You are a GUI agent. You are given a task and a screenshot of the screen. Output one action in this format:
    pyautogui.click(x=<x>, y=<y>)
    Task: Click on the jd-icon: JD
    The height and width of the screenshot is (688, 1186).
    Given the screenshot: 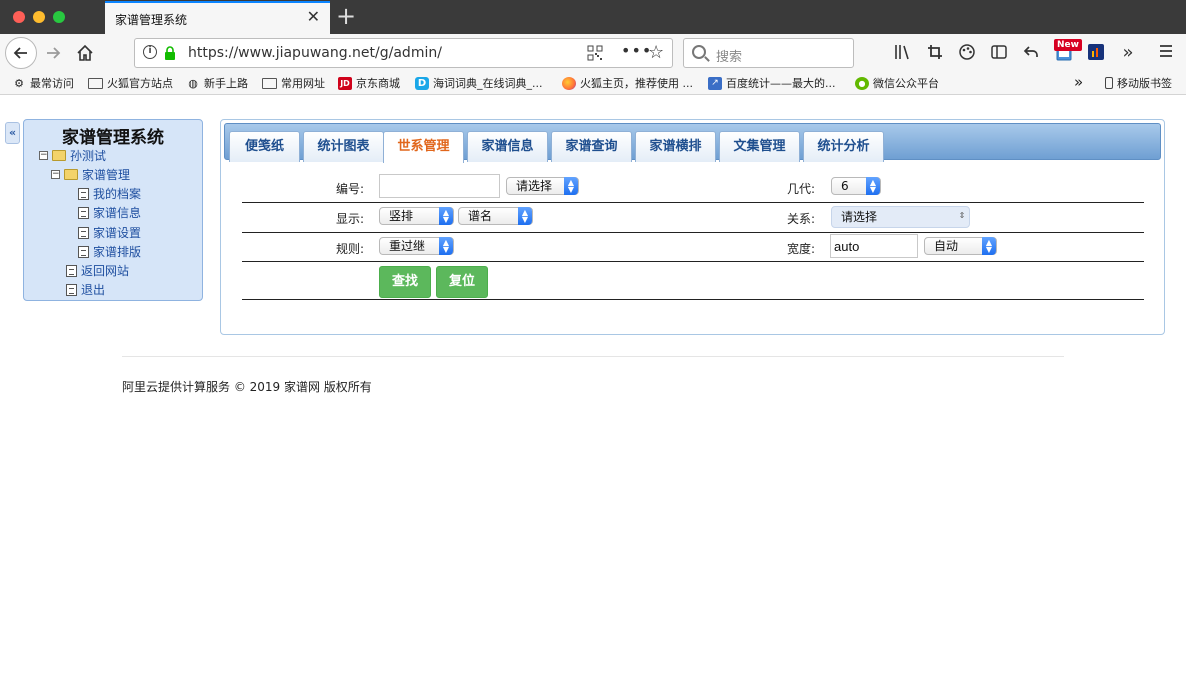 What is the action you would take?
    pyautogui.click(x=345, y=83)
    